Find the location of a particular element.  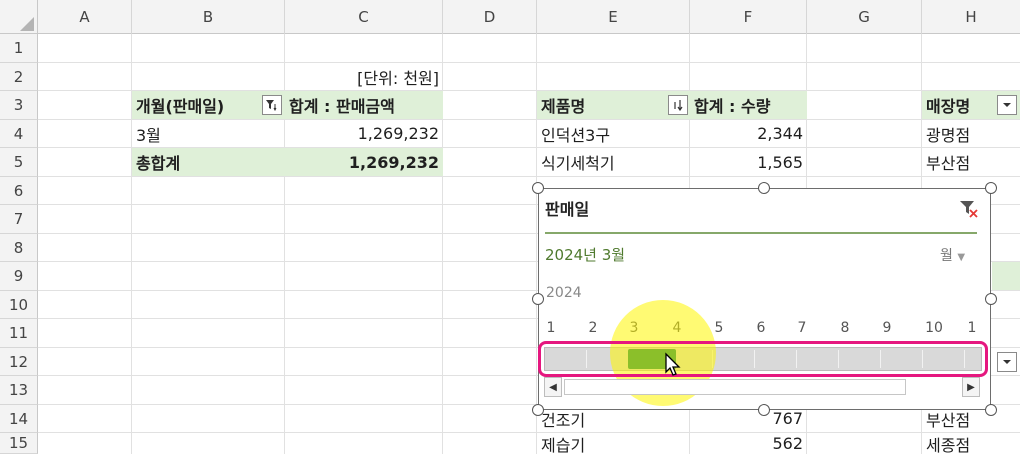

column-header-a: A is located at coordinates (85, 17).